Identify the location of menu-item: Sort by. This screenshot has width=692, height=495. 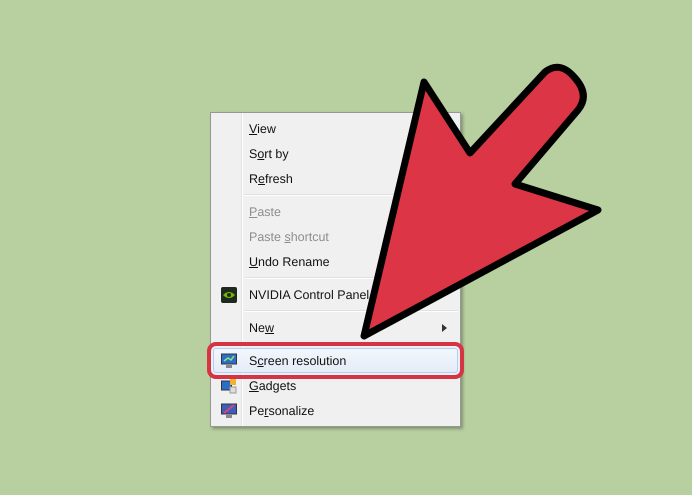
(269, 153).